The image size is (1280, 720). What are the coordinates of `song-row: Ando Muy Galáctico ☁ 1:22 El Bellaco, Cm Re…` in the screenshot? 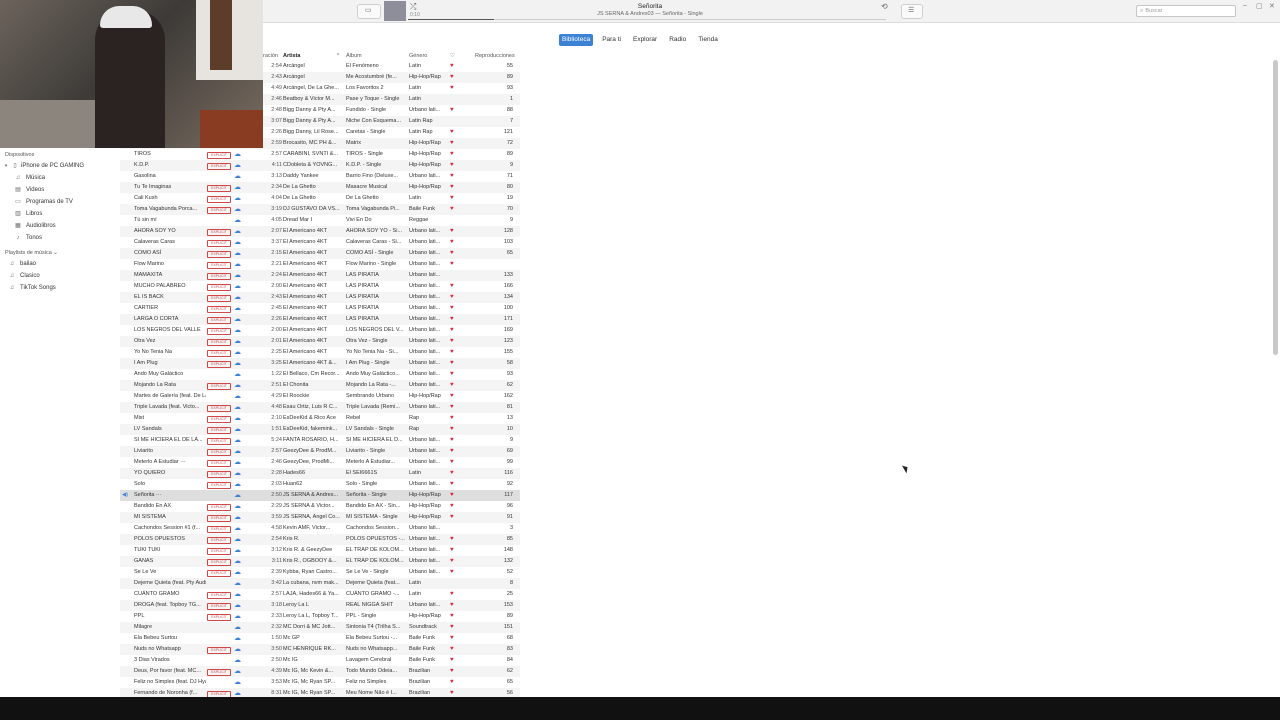 It's located at (320, 374).